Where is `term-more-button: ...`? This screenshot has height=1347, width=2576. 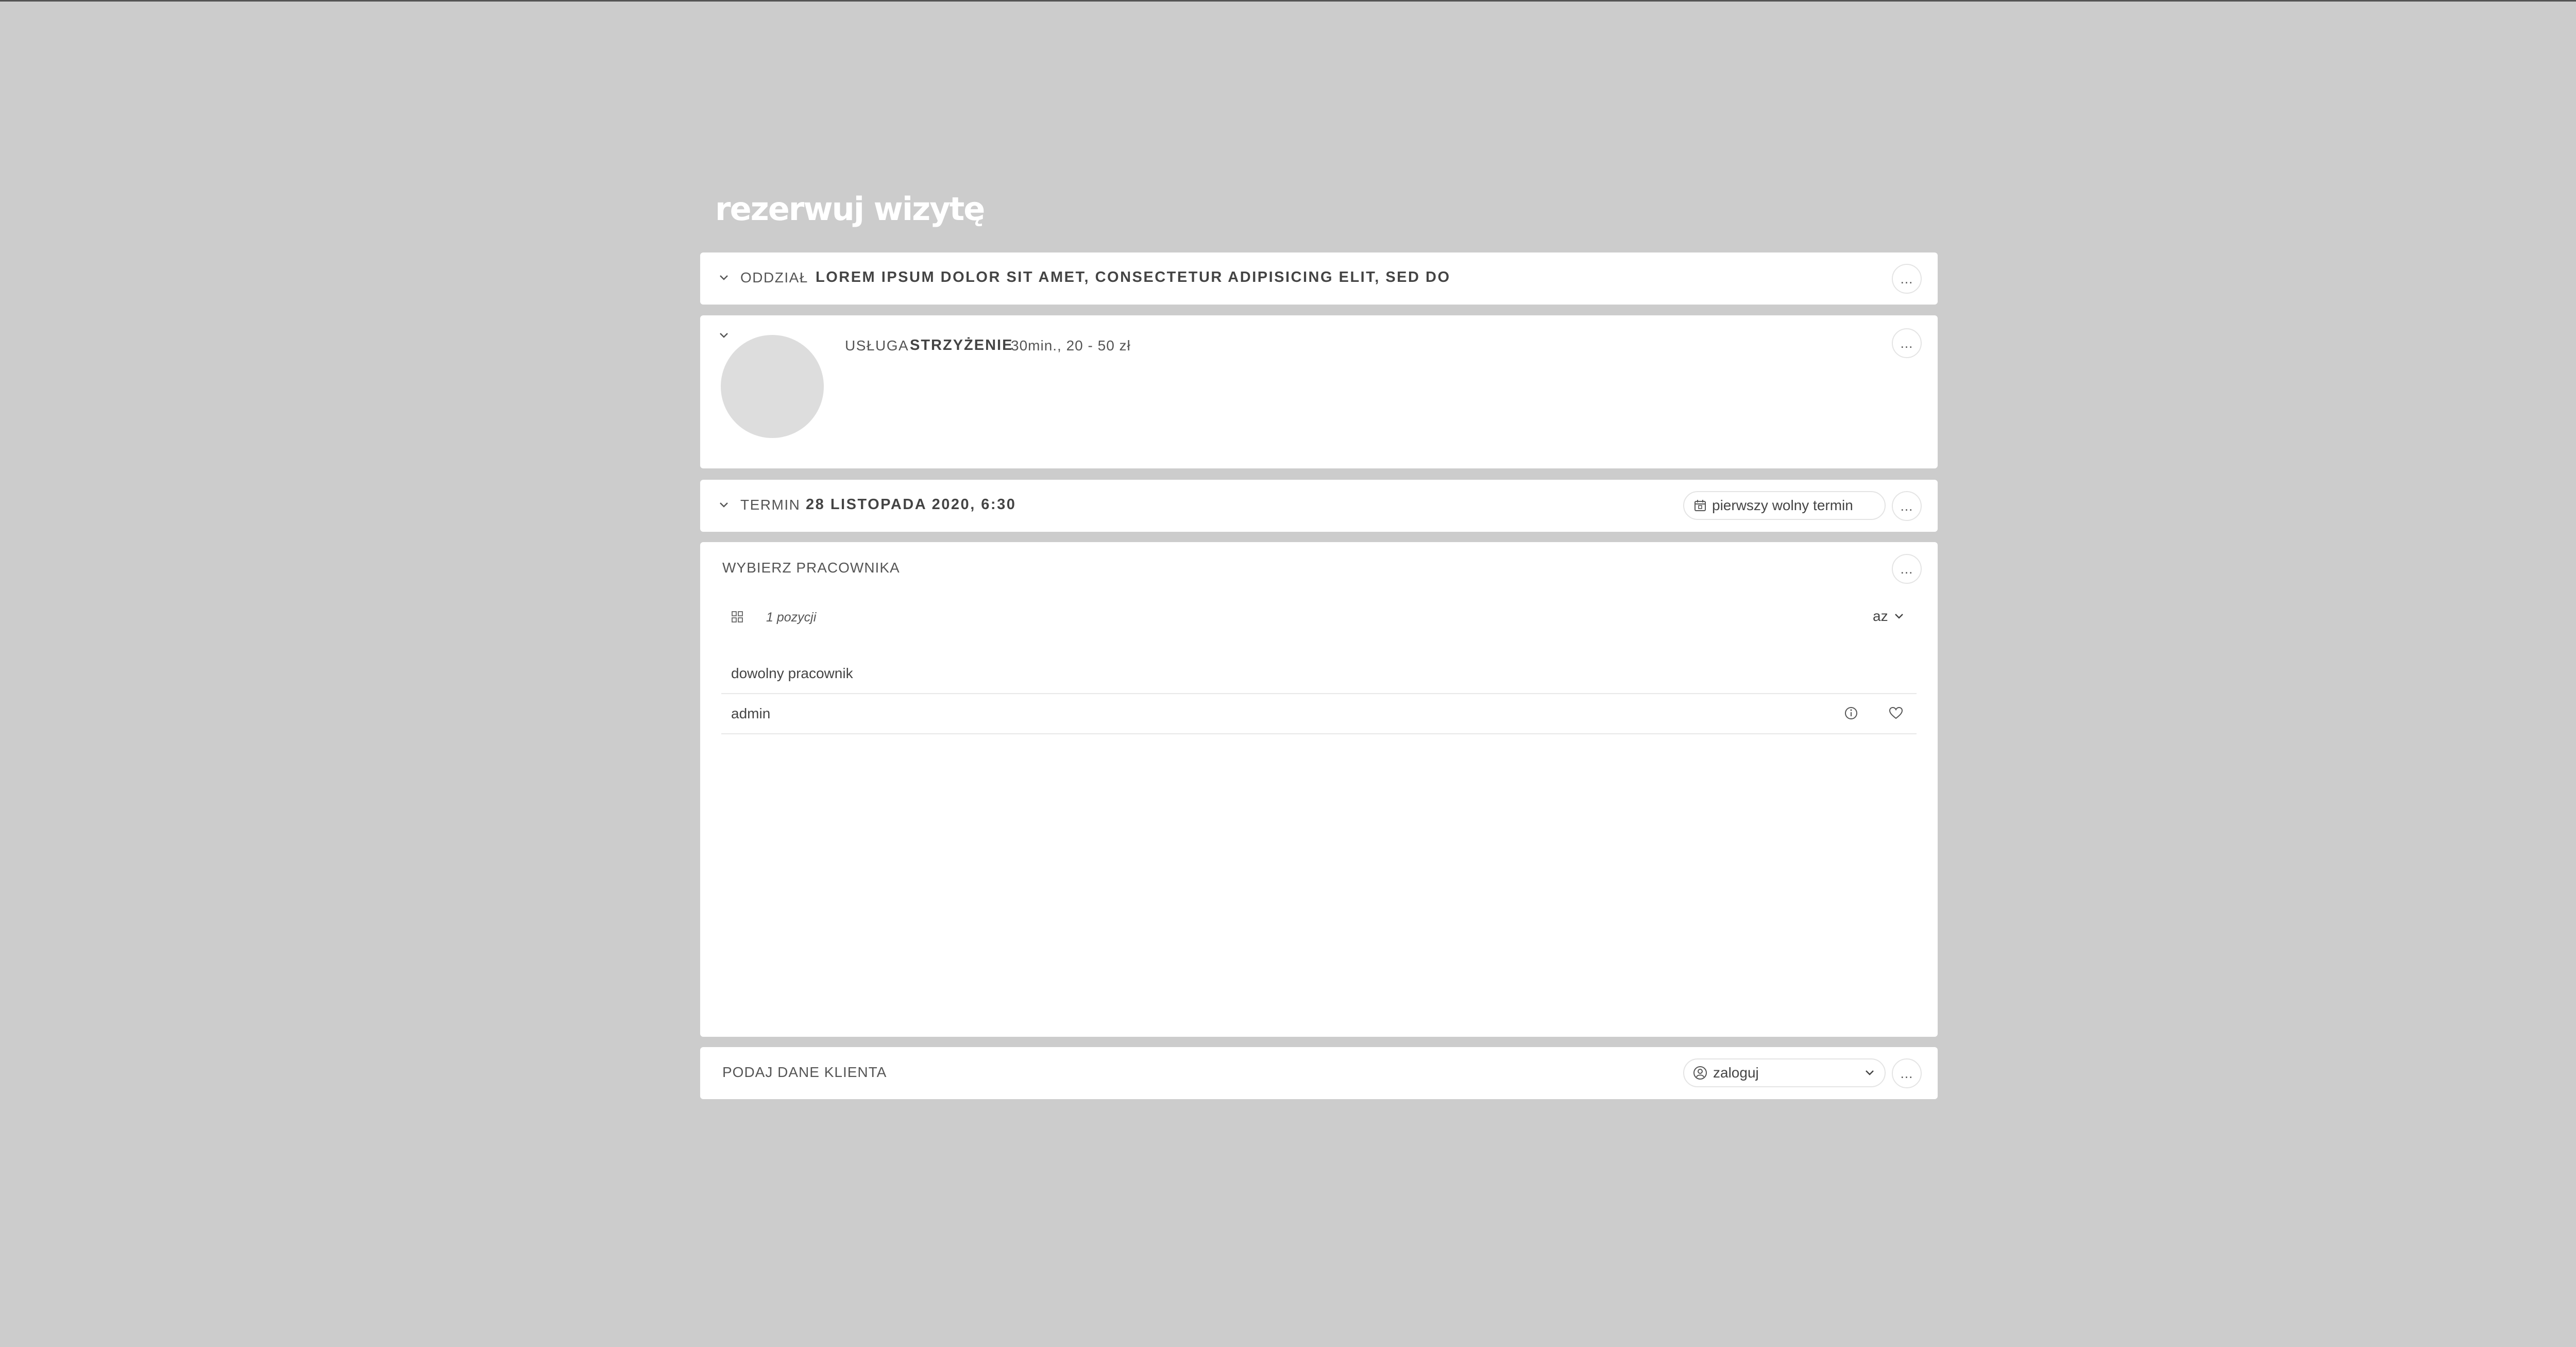
term-more-button: ... is located at coordinates (1907, 506).